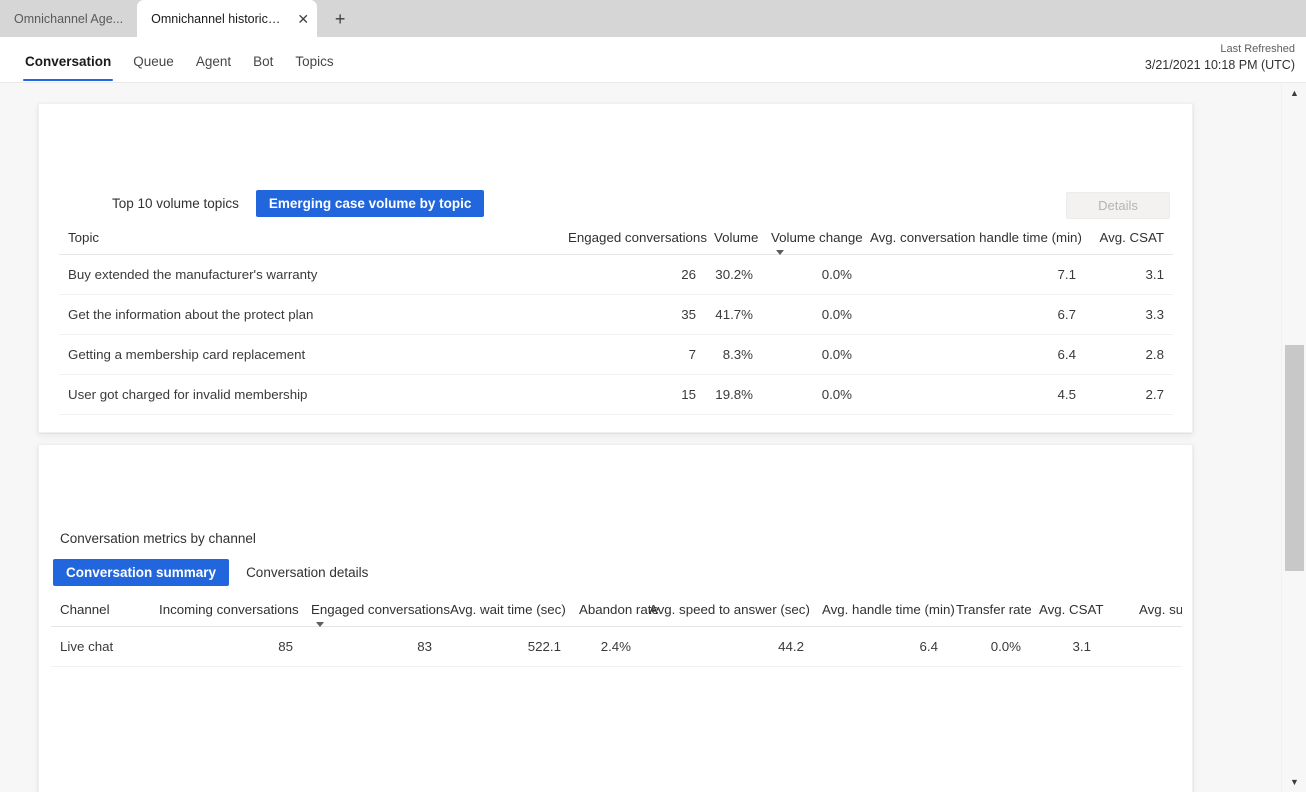 The height and width of the screenshot is (792, 1306). Describe the element at coordinates (988, 646) in the screenshot. I see `cell-transfer-rate: 0.0%` at that location.